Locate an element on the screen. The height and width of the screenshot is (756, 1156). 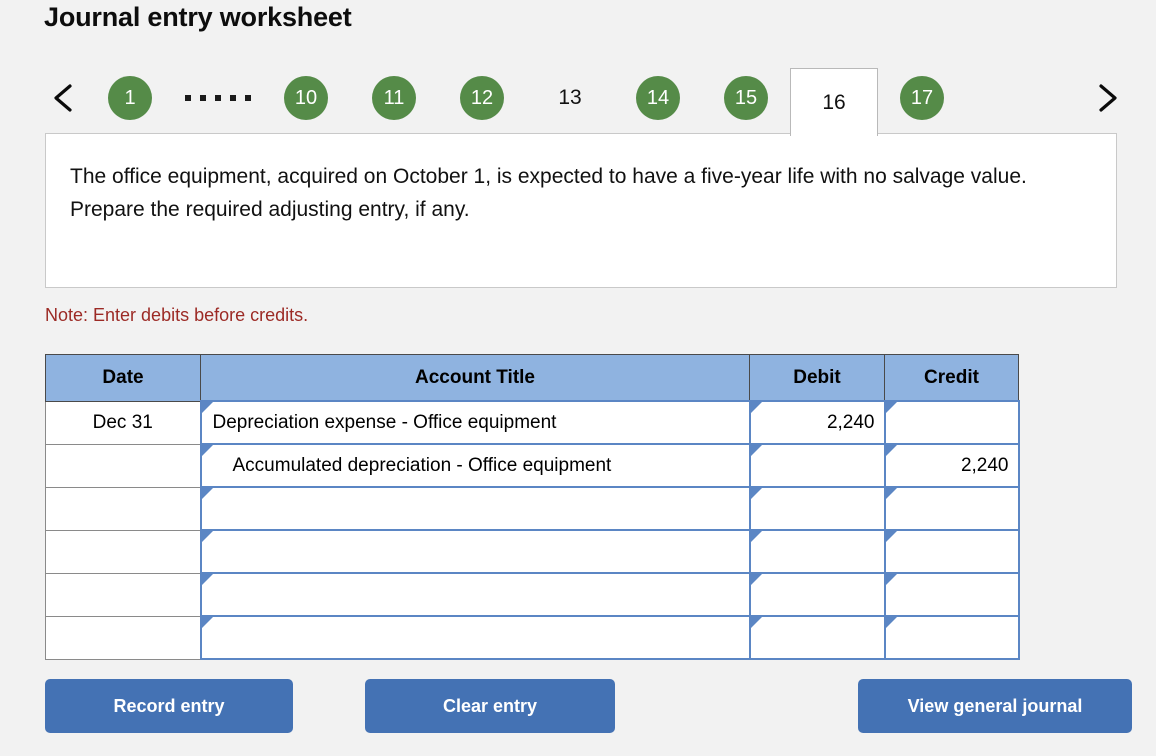
page-title: Journal entry worksheet is located at coordinates (198, 17).